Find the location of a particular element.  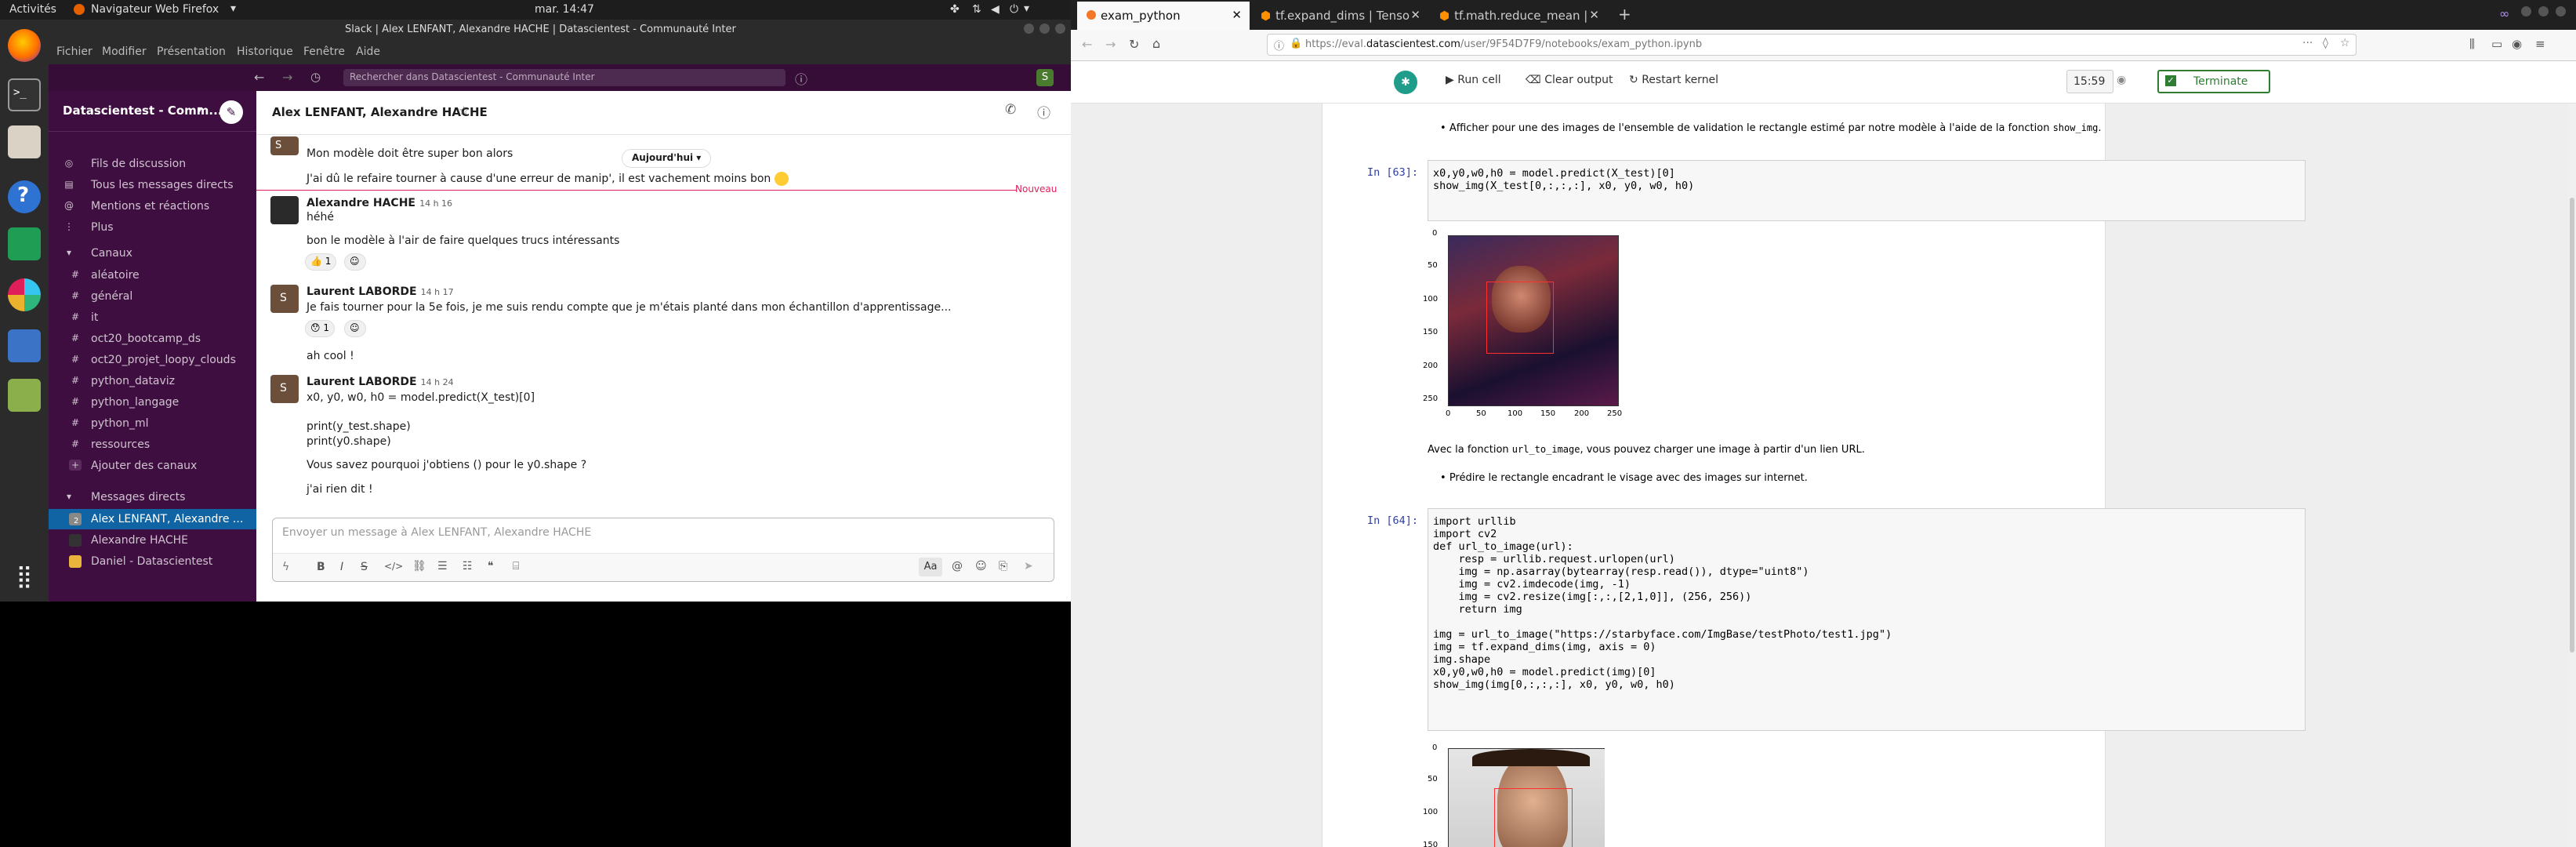

scrollbar-thumb is located at coordinates (2572, 425).